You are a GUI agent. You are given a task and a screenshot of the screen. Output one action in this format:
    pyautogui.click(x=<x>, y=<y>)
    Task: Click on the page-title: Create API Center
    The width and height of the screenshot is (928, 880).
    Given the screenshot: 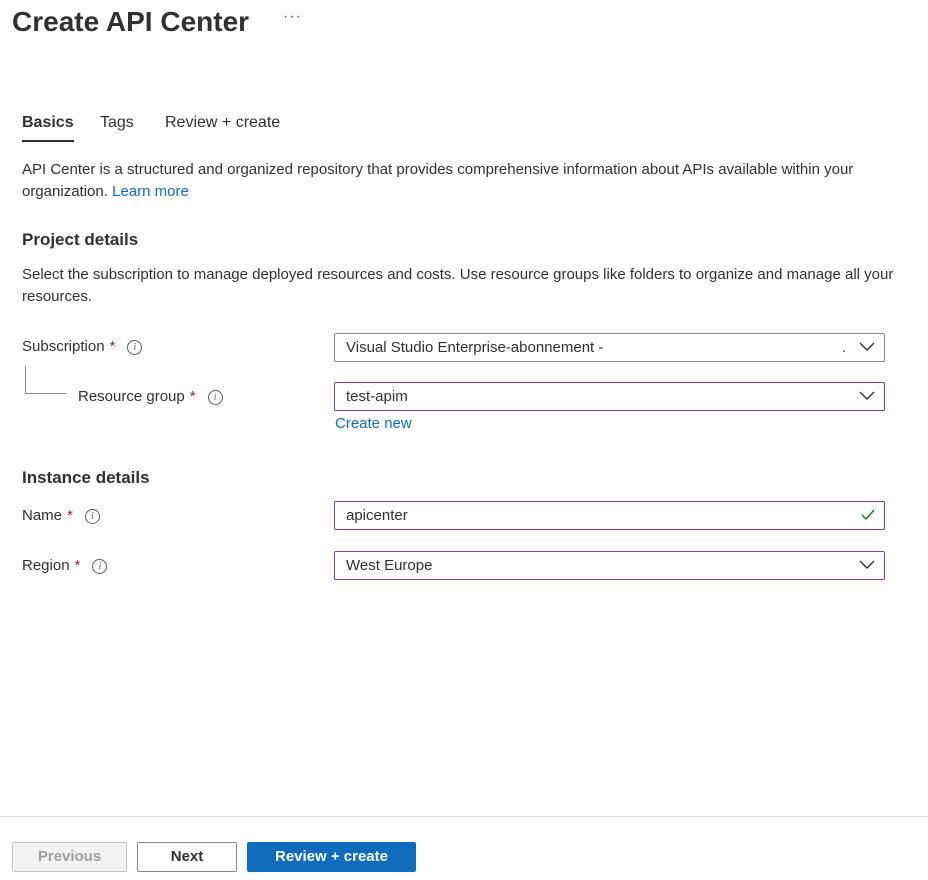 What is the action you would take?
    pyautogui.click(x=131, y=21)
    